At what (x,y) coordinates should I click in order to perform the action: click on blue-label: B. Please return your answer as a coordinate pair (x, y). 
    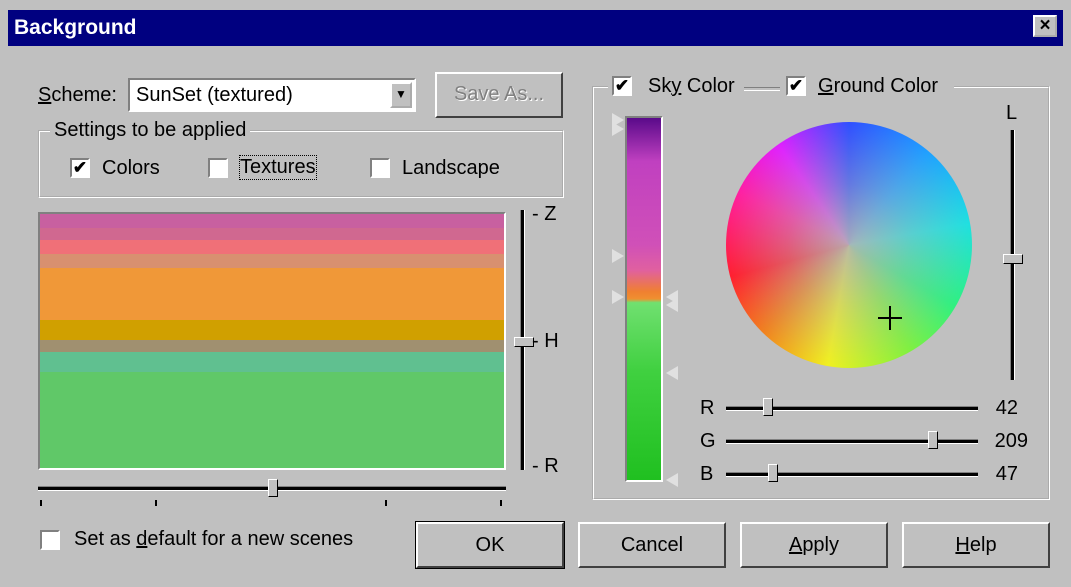
    Looking at the image, I should click on (707, 474).